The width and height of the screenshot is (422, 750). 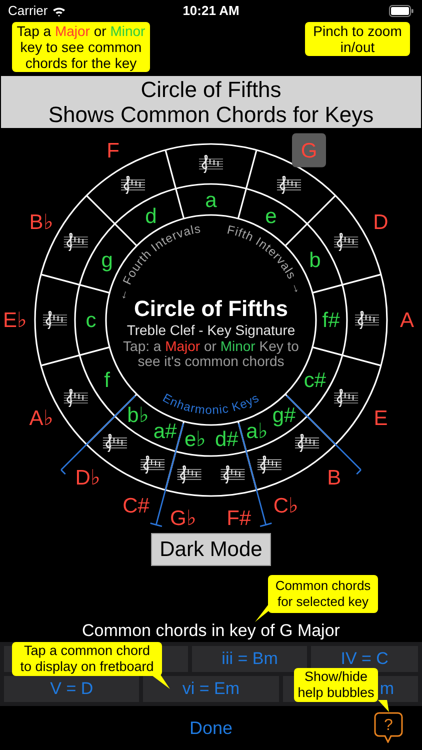 What do you see at coordinates (315, 260) in the screenshot?
I see `minor-key: b` at bounding box center [315, 260].